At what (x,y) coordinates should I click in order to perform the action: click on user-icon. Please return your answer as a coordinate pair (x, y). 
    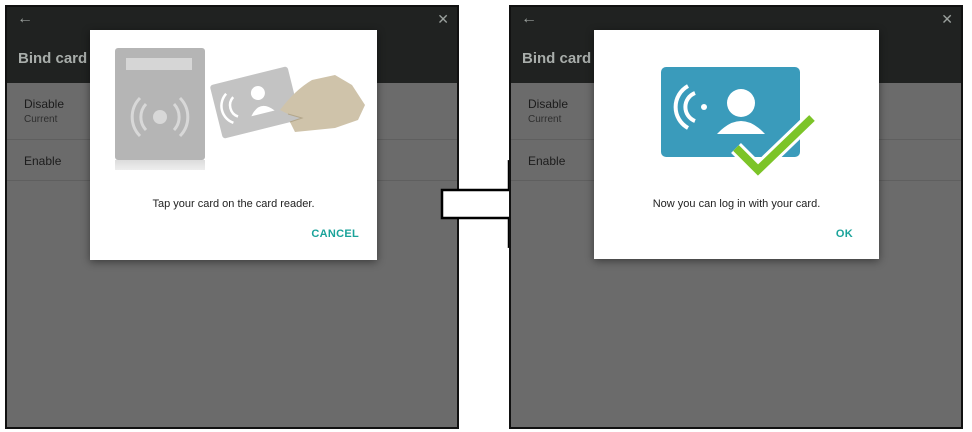
    Looking at the image, I should click on (741, 103).